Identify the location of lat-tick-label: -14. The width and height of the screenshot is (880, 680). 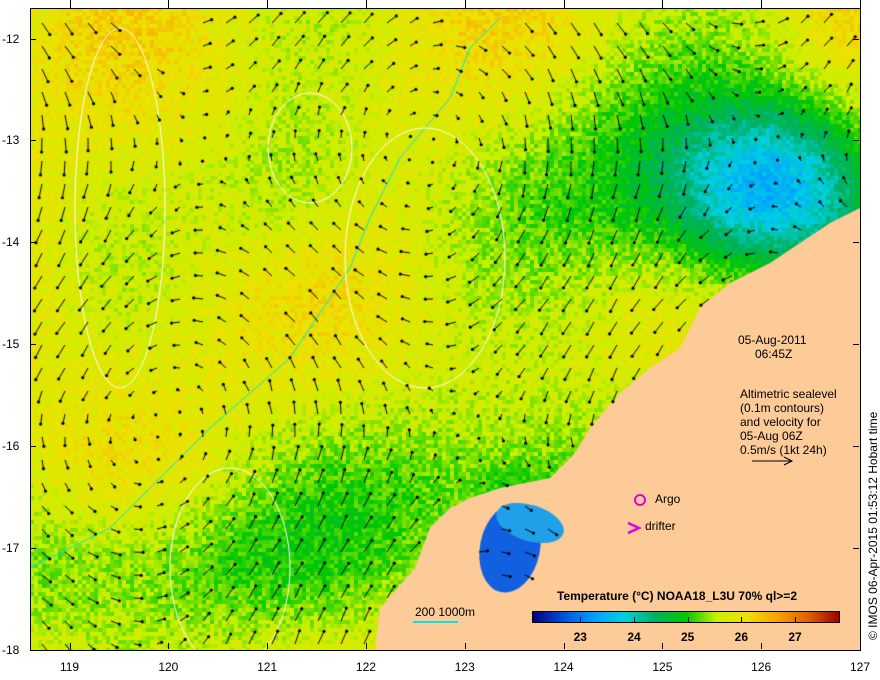
(11, 242).